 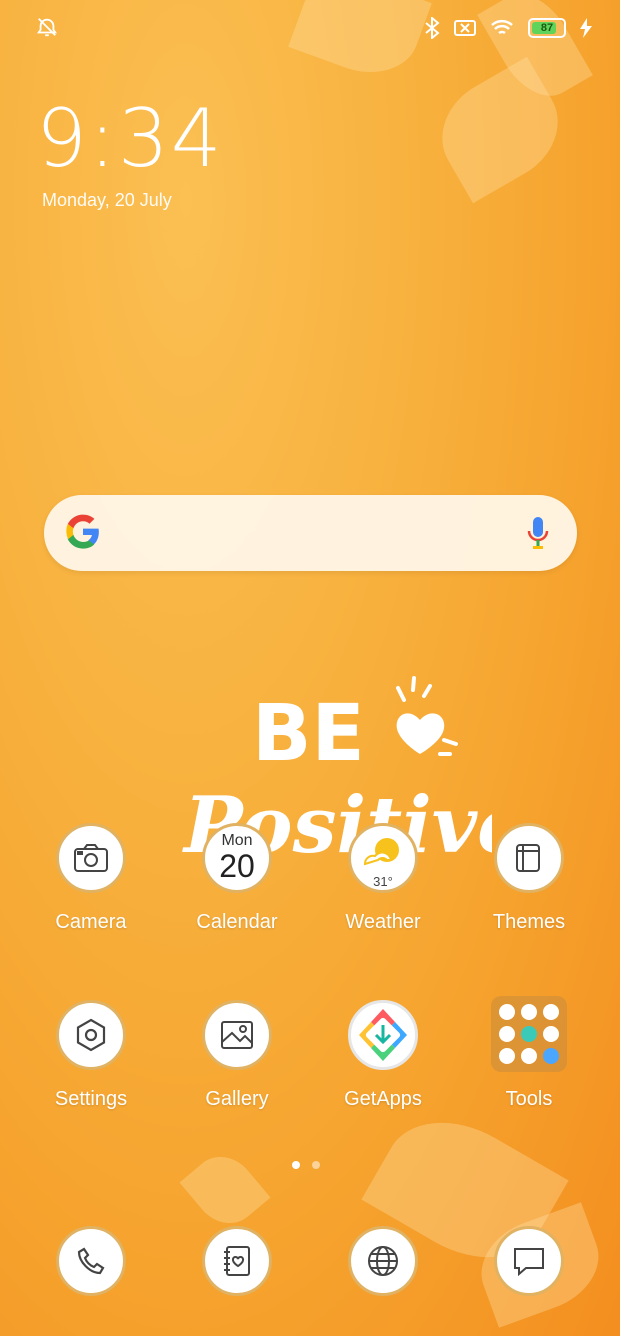 I want to click on app-tools-folder: Tools, so click(x=529, y=1053).